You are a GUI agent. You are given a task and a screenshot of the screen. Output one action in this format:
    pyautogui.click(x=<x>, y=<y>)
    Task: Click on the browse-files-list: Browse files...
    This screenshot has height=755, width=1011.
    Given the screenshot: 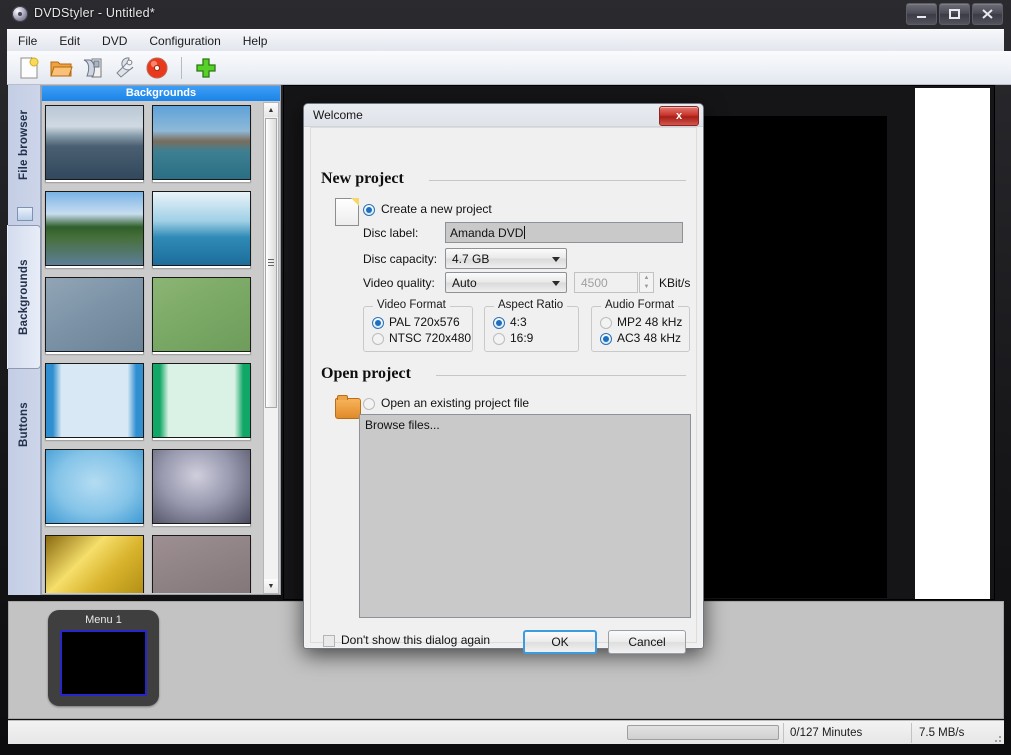 What is the action you would take?
    pyautogui.click(x=525, y=516)
    